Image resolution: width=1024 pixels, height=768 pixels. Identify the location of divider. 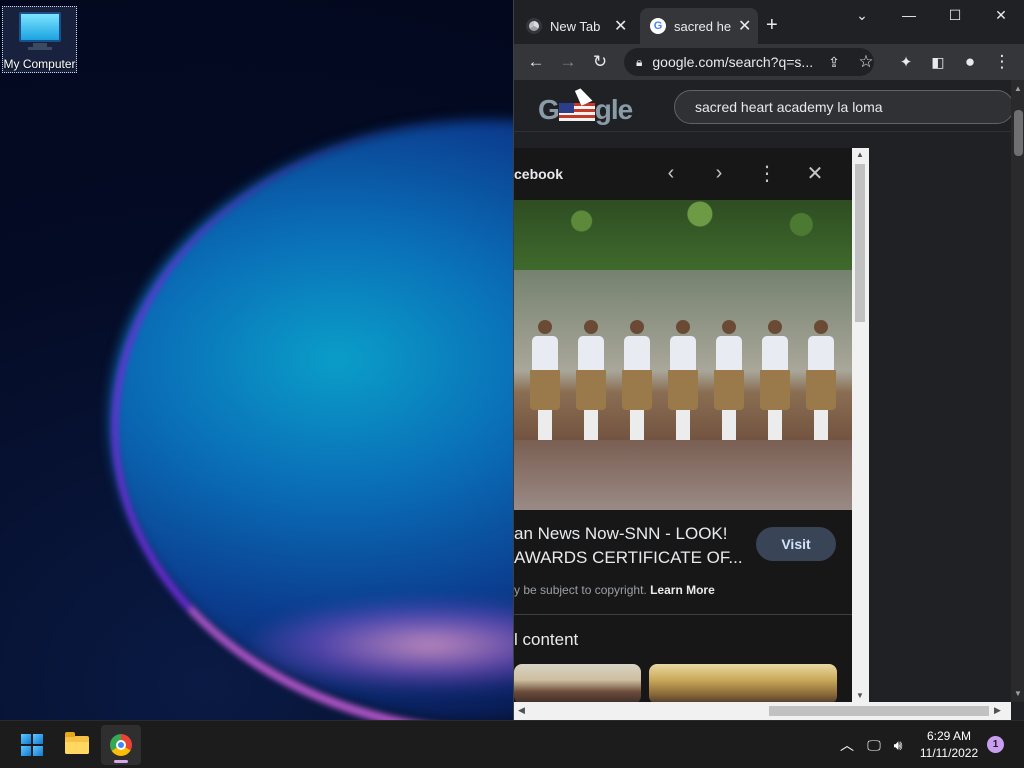
(683, 614).